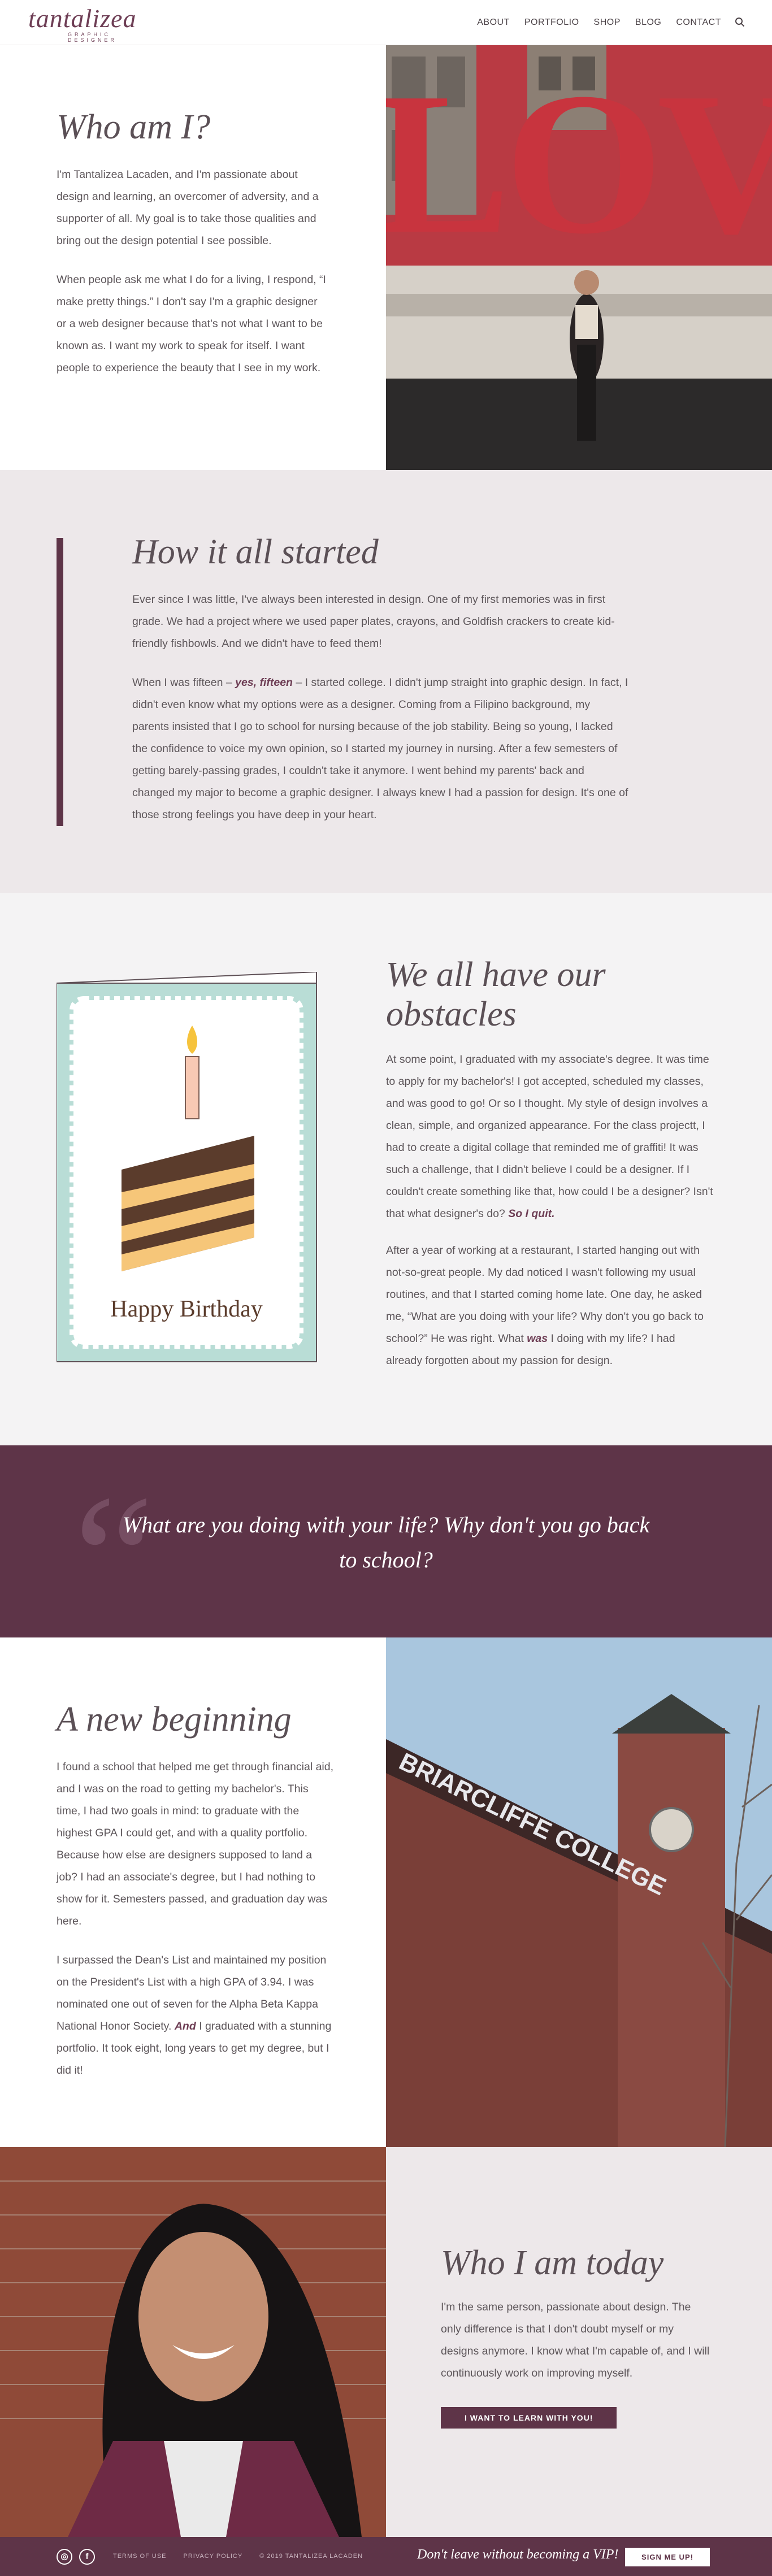  Describe the element at coordinates (493, 23) in the screenshot. I see `nav-about: ABOUT` at that location.